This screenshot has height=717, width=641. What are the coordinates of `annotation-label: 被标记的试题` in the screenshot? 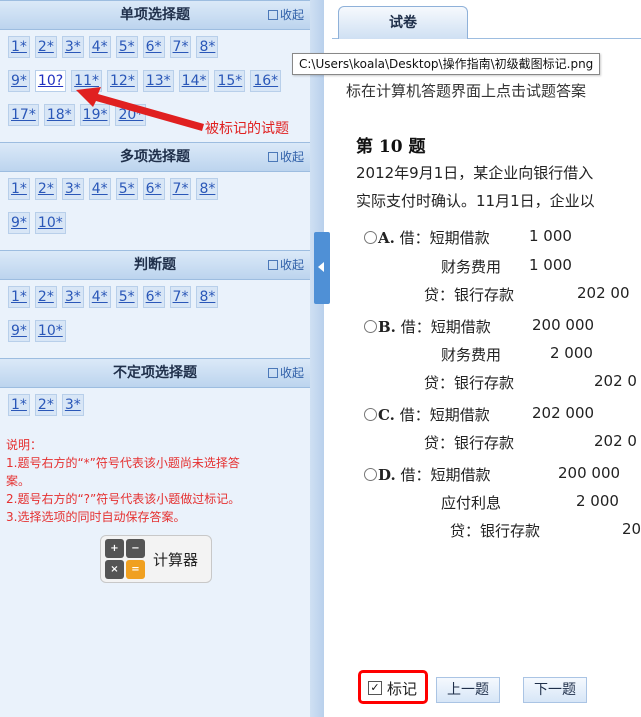 It's located at (247, 129).